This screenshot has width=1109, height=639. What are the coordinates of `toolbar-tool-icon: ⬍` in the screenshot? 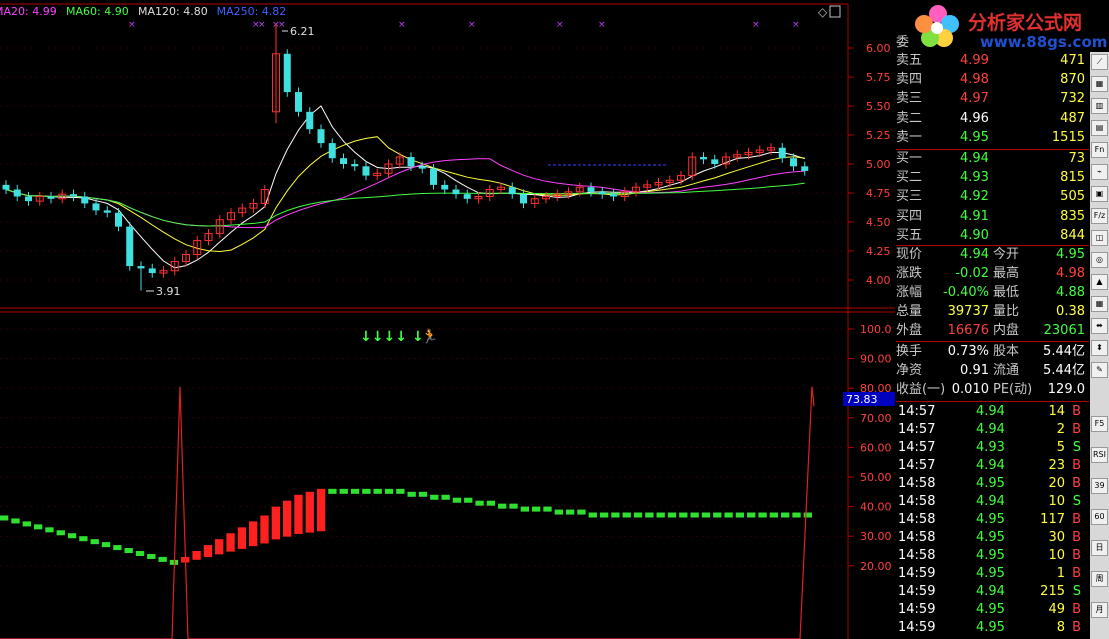 It's located at (1099, 348).